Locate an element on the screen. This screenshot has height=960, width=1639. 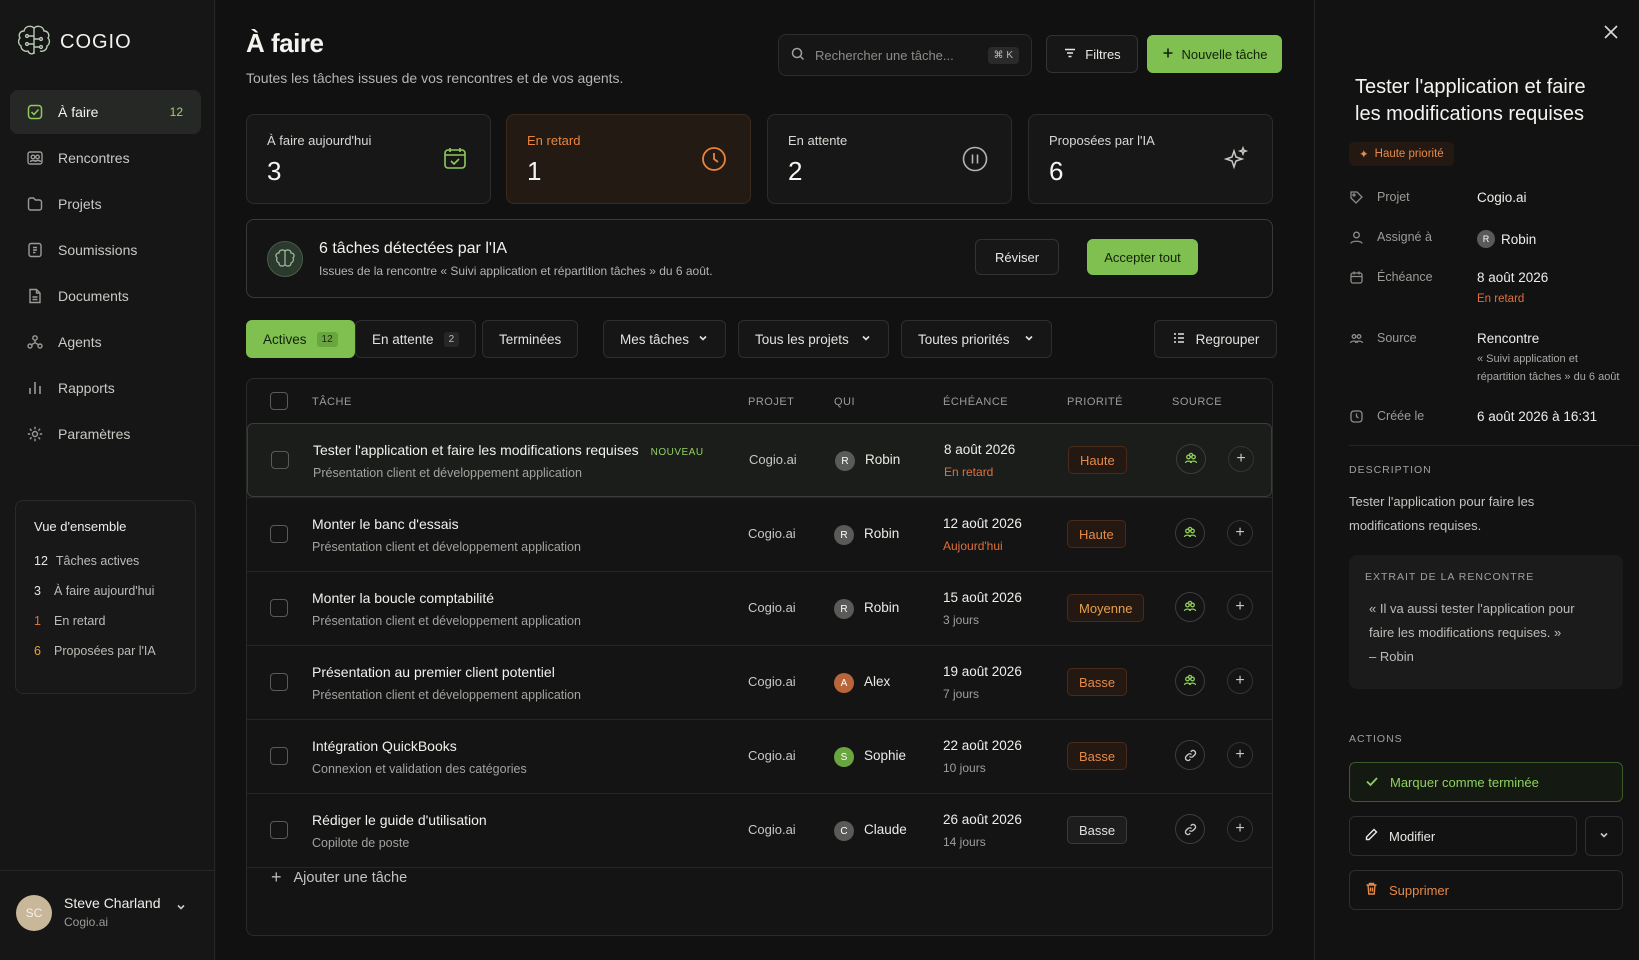
priority-badge: Basse is located at coordinates (1097, 756).